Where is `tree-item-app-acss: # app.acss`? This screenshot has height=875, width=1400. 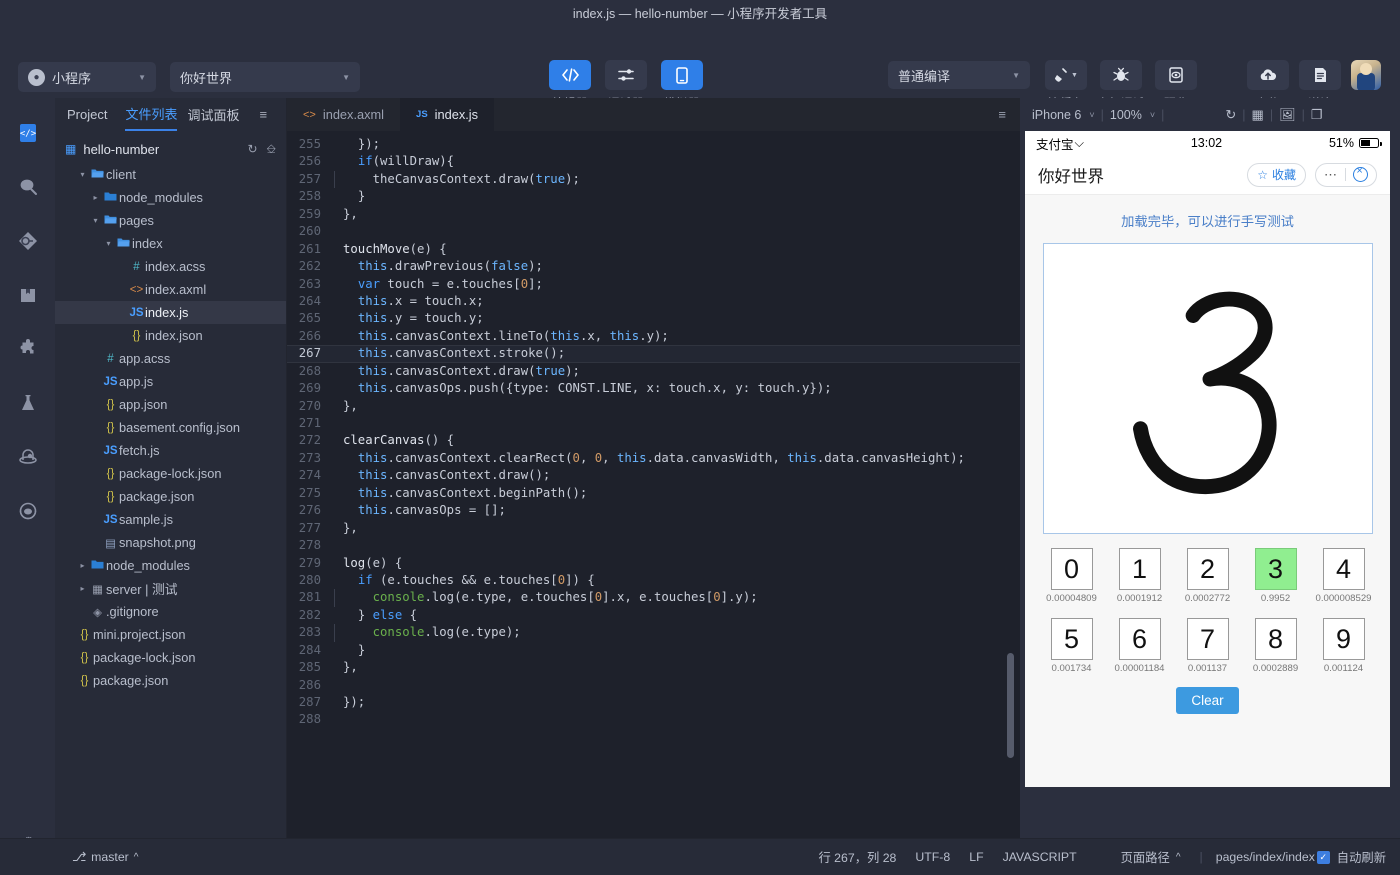 tree-item-app-acss: # app.acss is located at coordinates (170, 358).